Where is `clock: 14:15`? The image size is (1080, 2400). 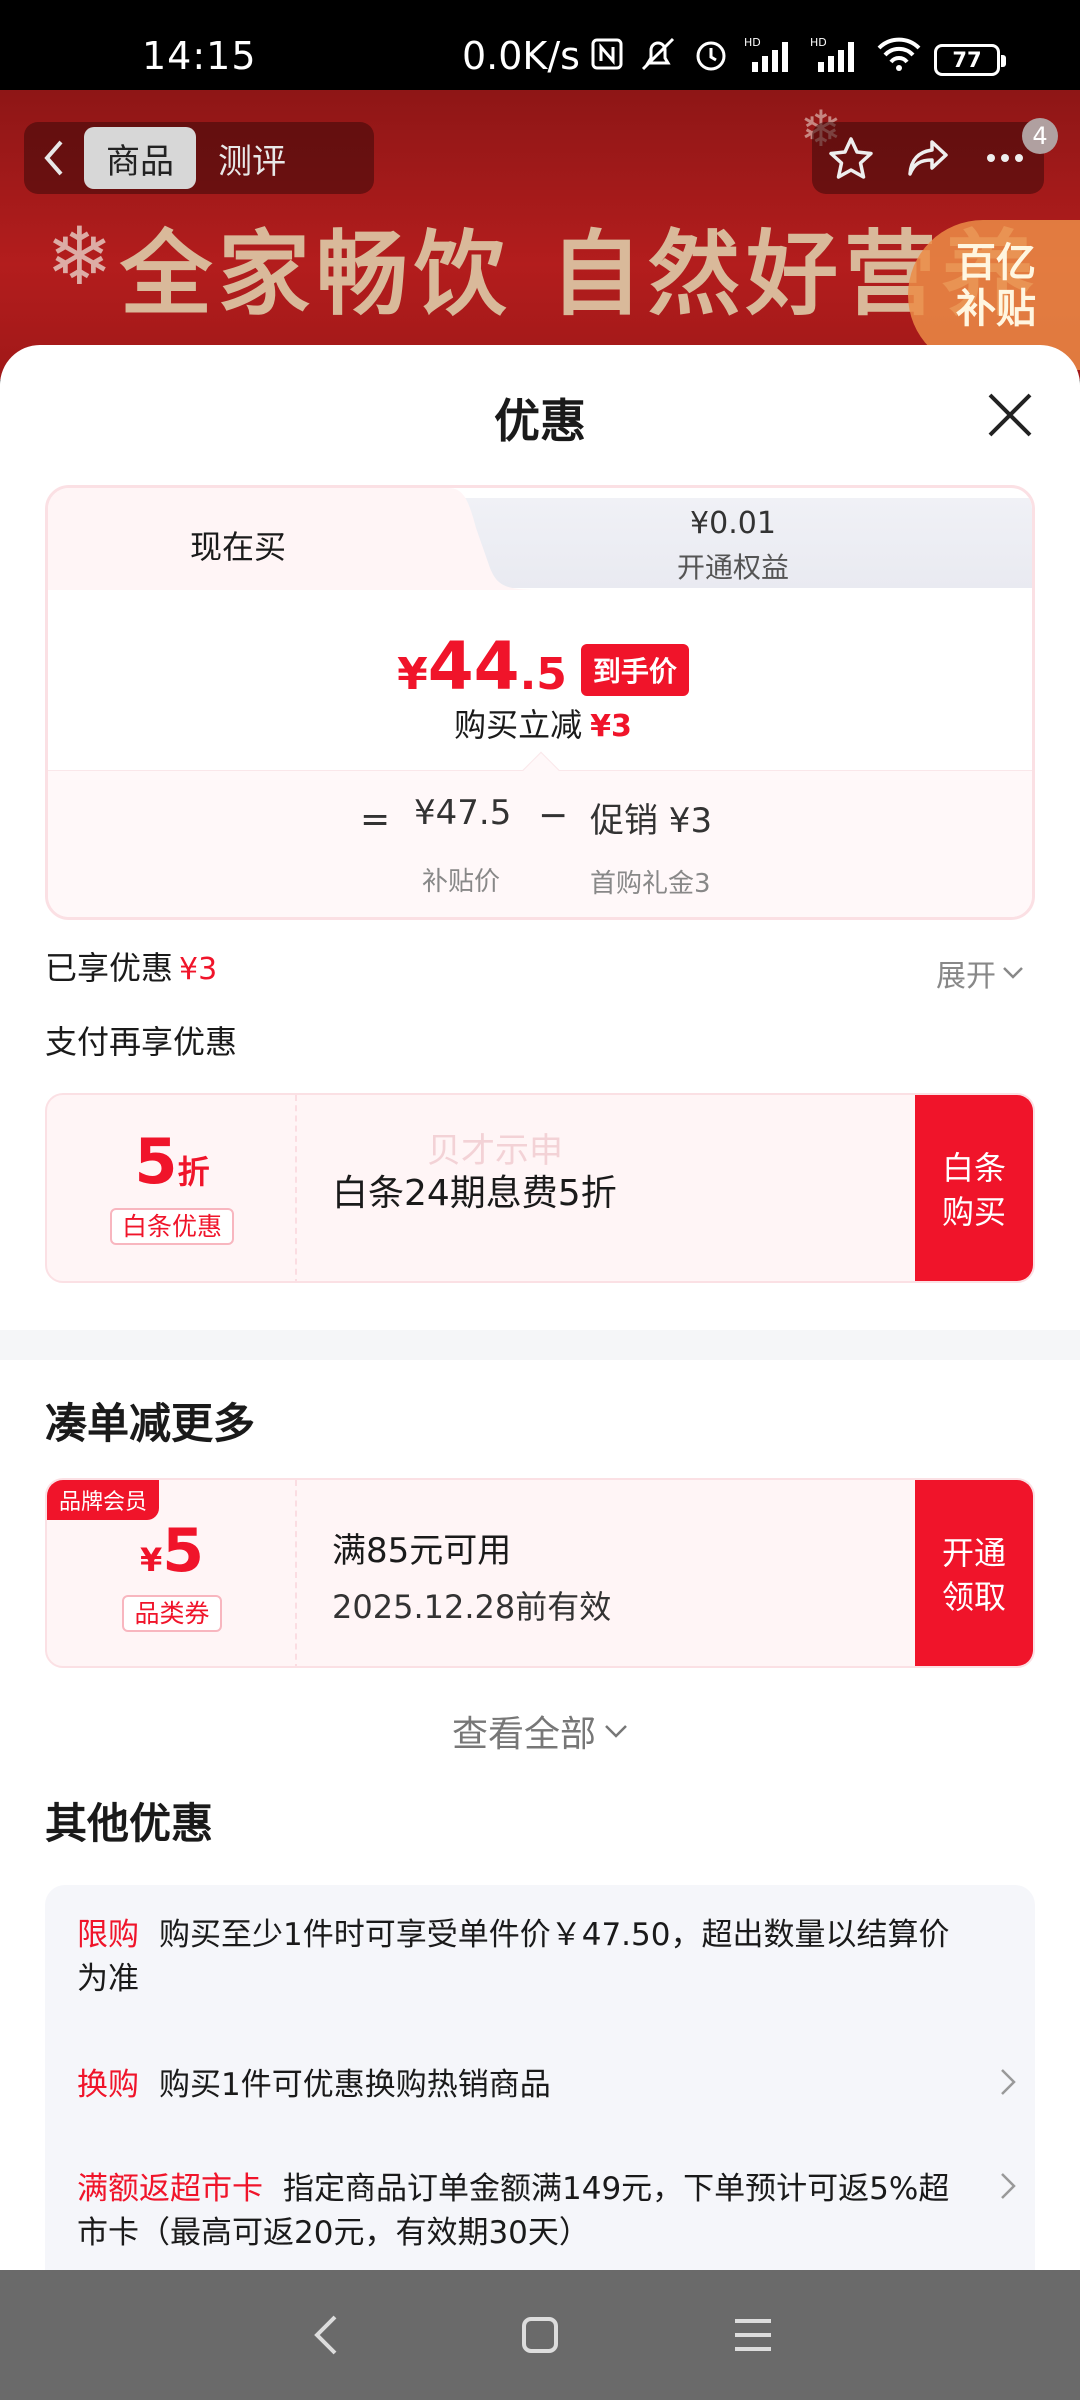
clock: 14:15 is located at coordinates (199, 56).